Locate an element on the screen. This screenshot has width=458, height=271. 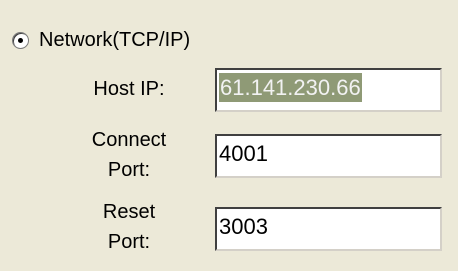
network-tcpip-option: Network(TCP/IP) is located at coordinates (101, 40).